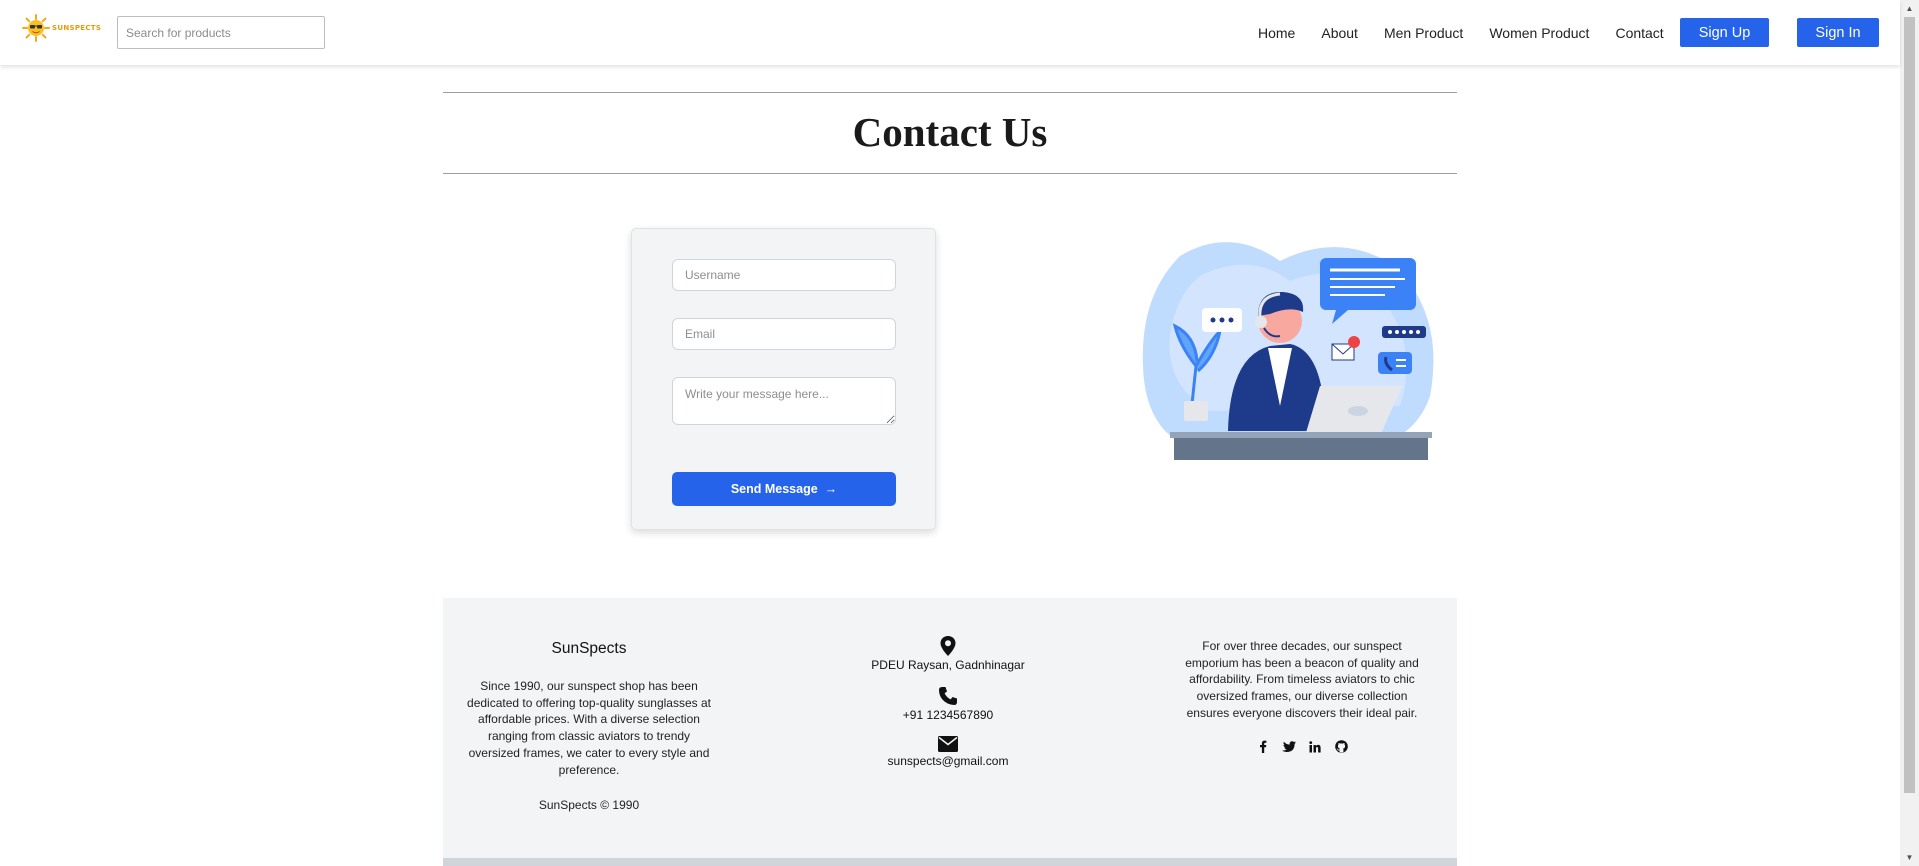  I want to click on logo-text: SUNSPECTS, so click(77, 28).